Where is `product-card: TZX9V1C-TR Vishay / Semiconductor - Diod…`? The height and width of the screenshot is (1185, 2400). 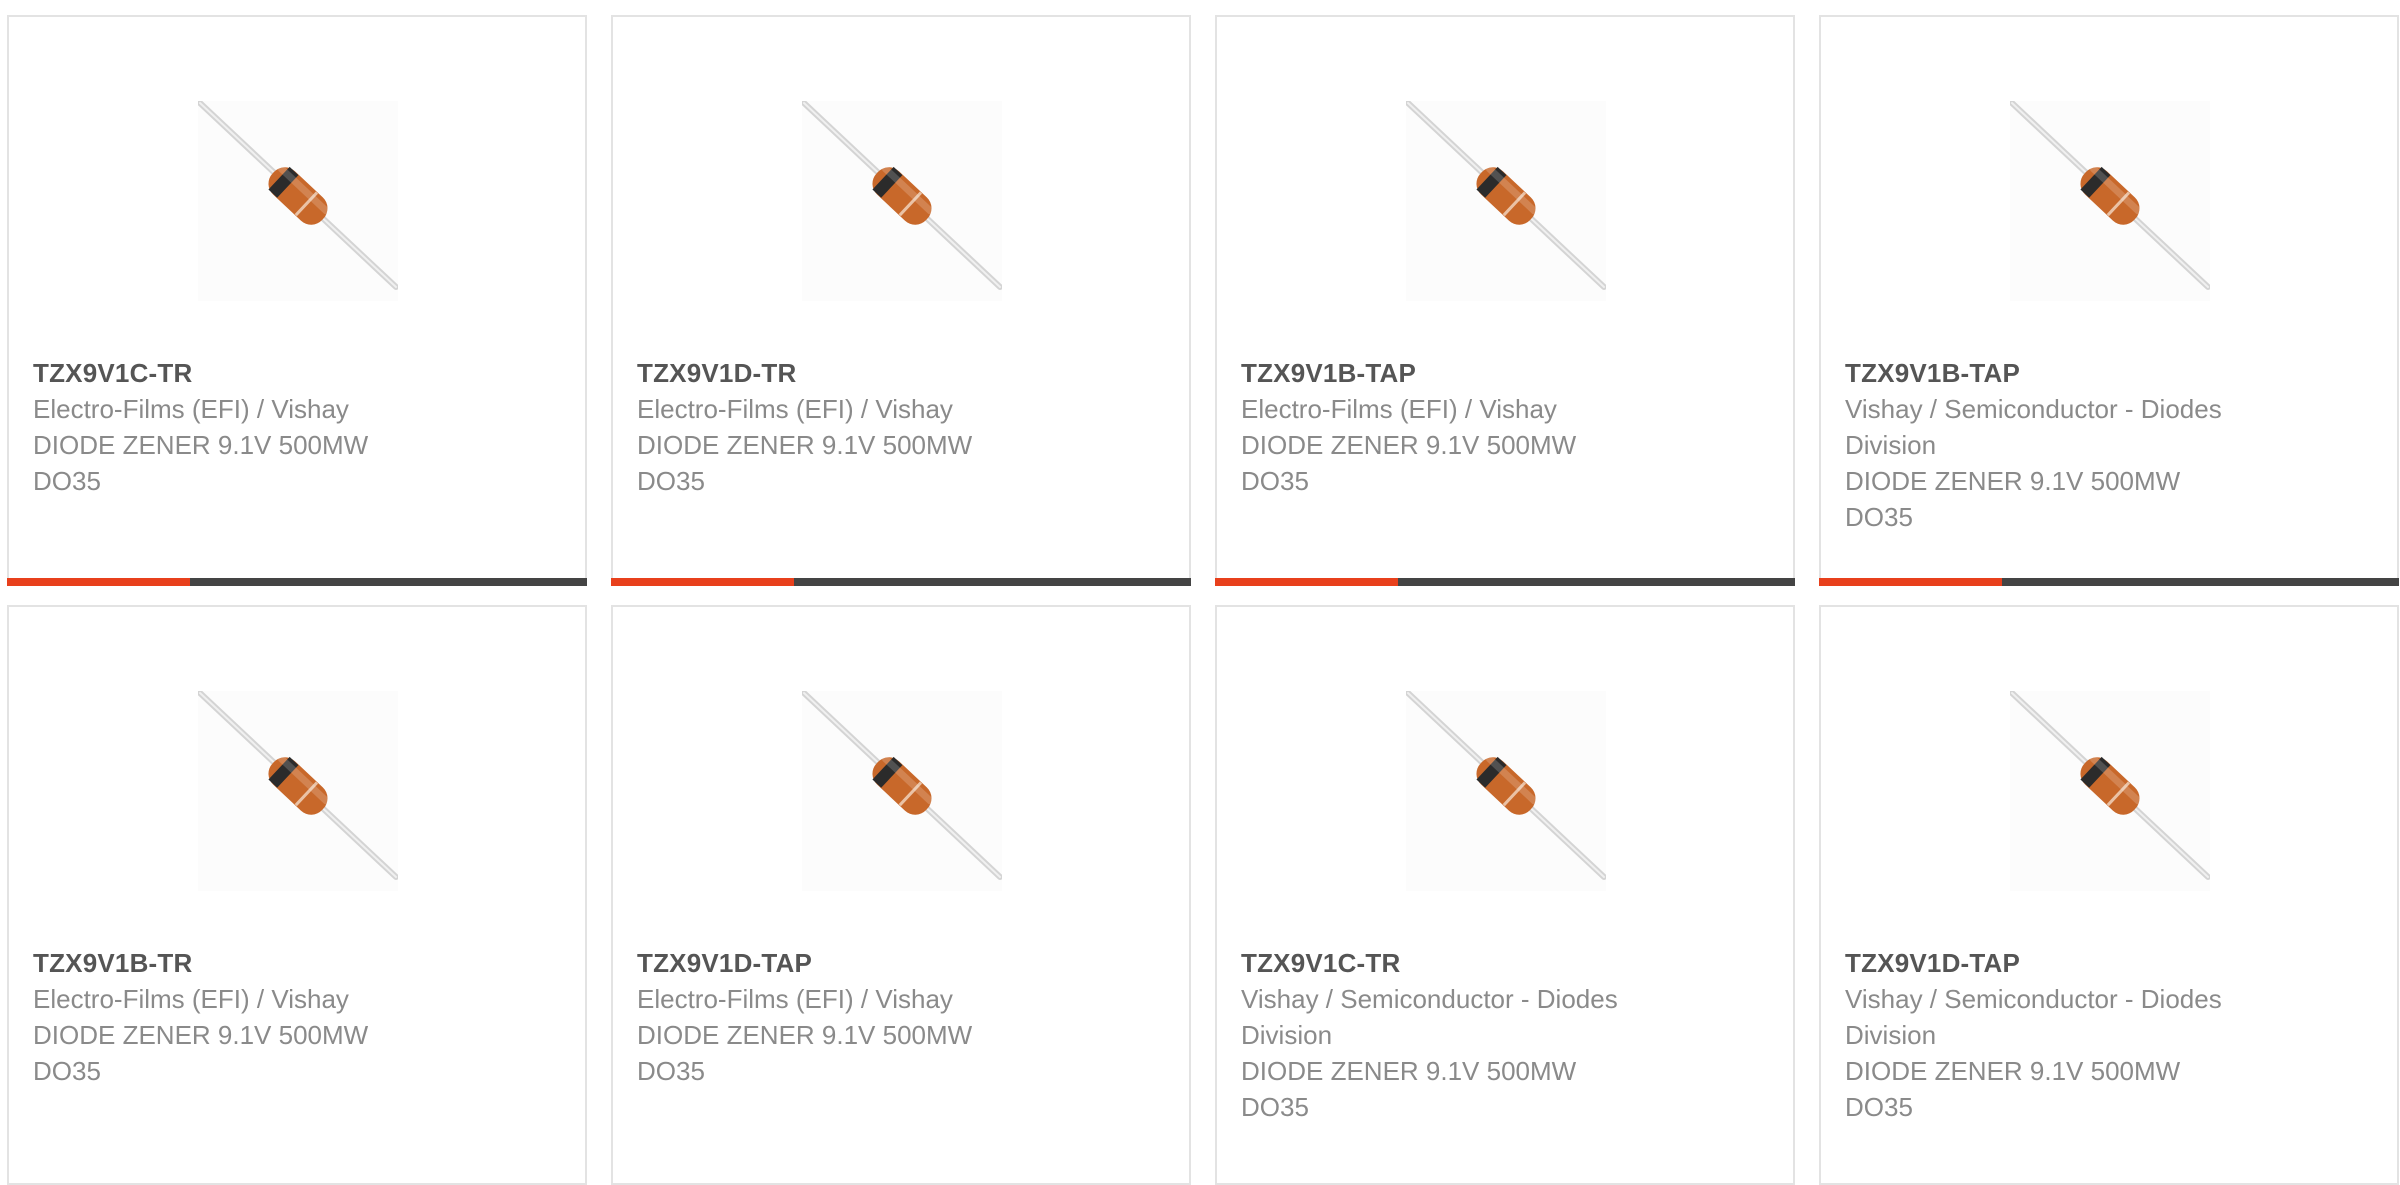
product-card: TZX9V1C-TR Vishay / Semiconductor - Diod… is located at coordinates (1505, 895).